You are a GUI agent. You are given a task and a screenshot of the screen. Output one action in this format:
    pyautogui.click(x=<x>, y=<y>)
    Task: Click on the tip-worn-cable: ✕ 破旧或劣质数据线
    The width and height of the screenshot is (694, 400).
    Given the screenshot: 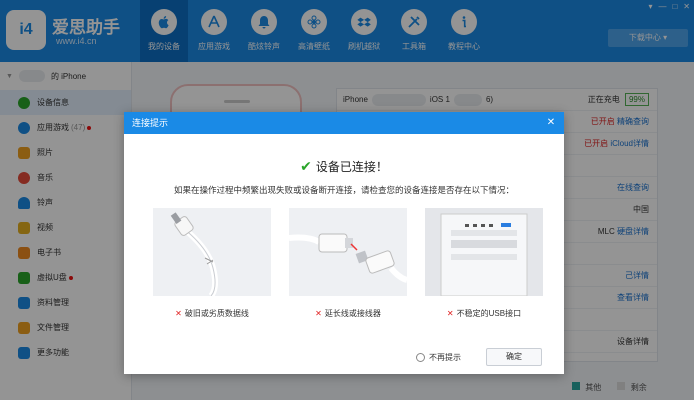 What is the action you would take?
    pyautogui.click(x=212, y=263)
    